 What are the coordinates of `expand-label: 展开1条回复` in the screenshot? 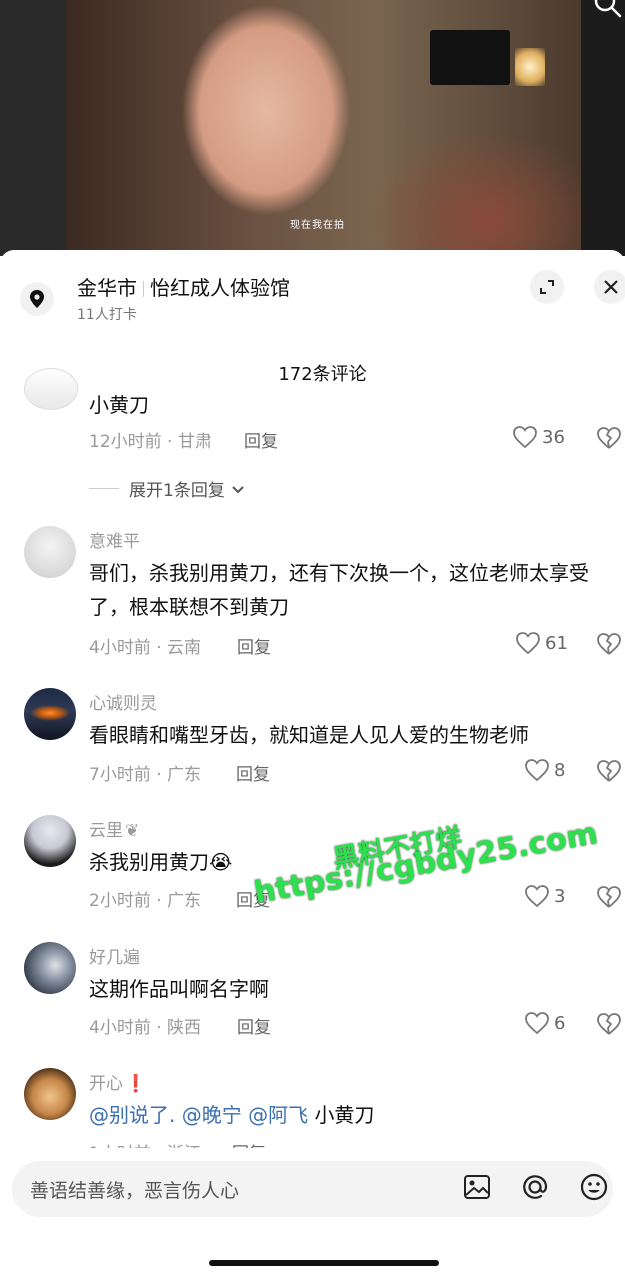 It's located at (177, 491).